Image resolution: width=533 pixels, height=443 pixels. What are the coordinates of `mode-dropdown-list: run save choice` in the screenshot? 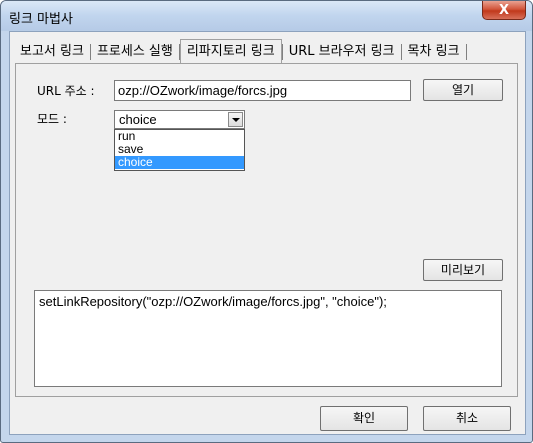 It's located at (179, 150).